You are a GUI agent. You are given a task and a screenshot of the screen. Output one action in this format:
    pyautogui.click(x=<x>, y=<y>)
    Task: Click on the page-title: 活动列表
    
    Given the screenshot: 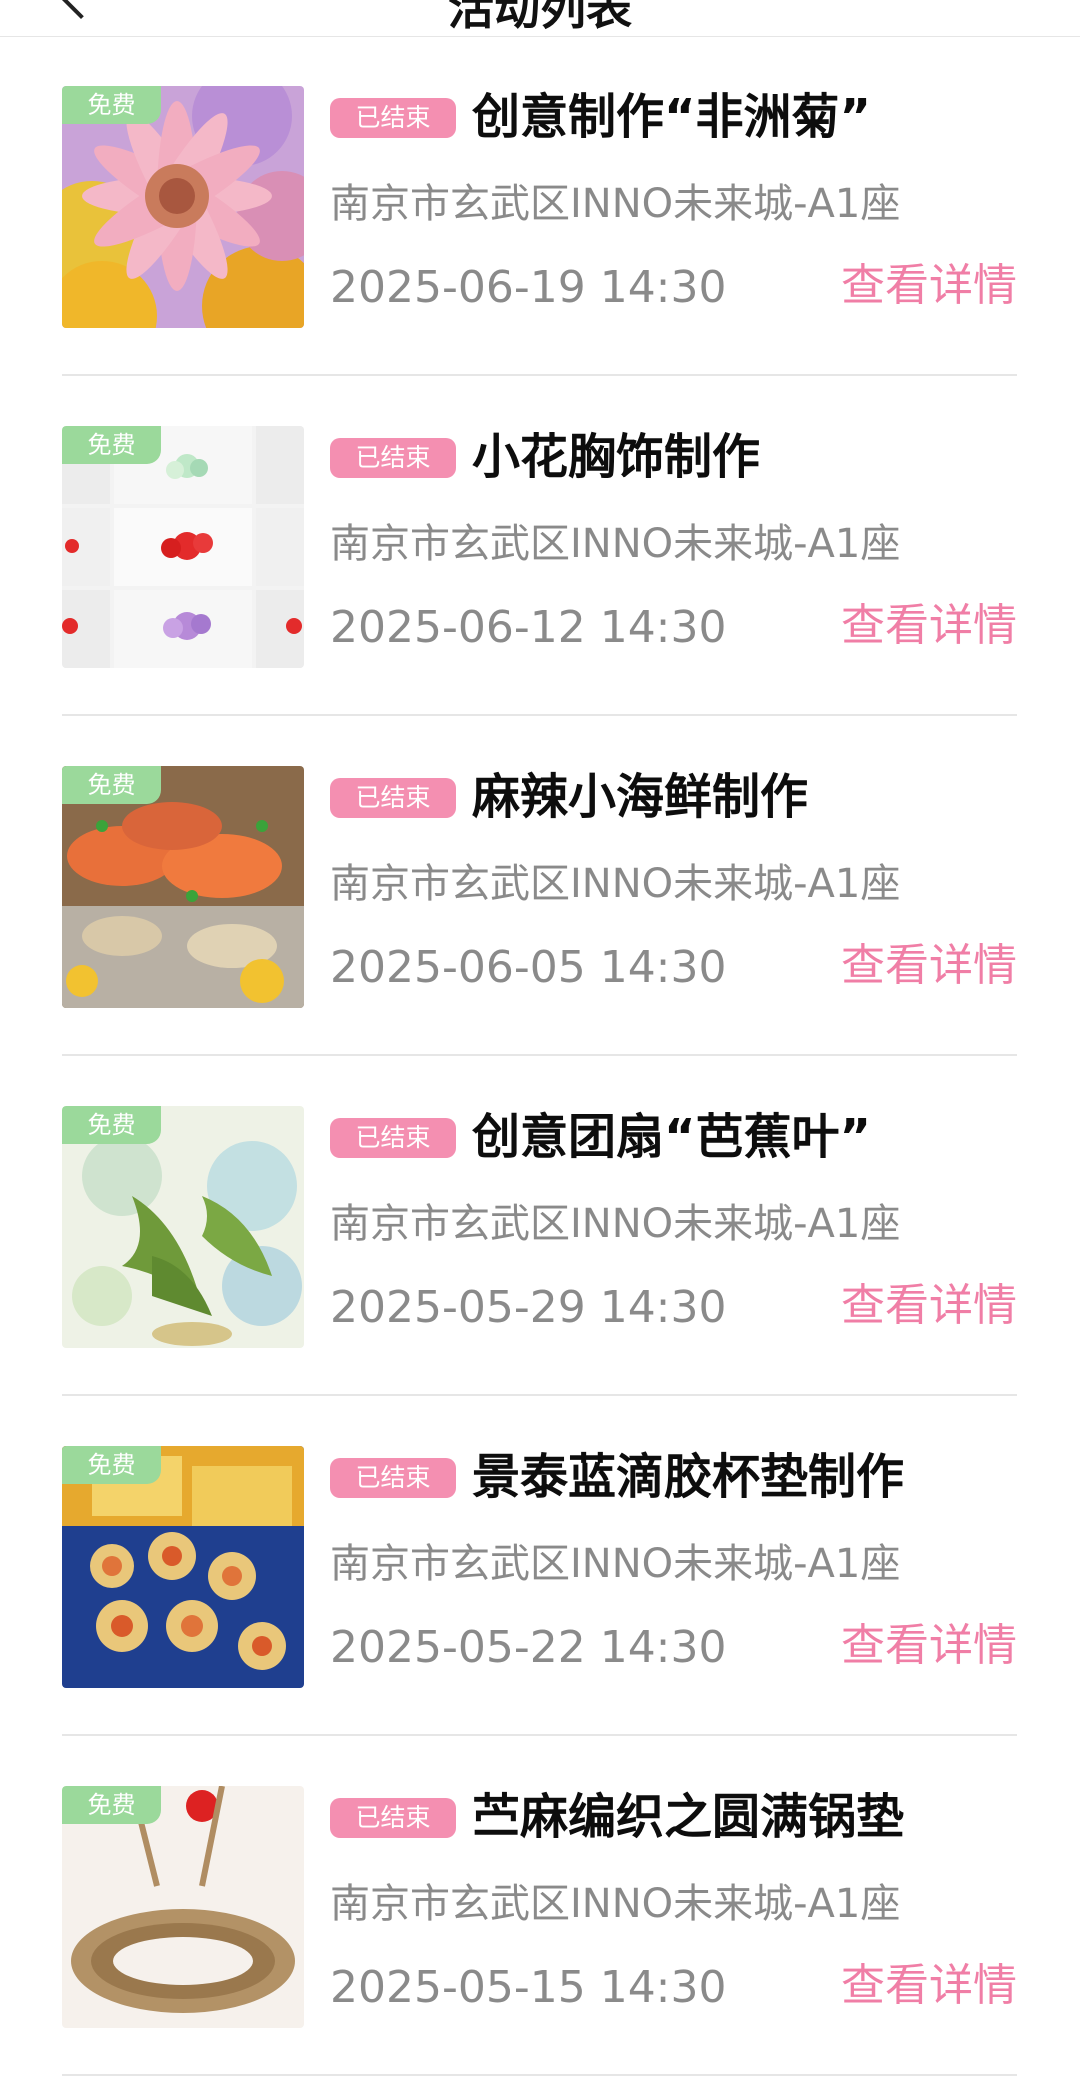 What is the action you would take?
    pyautogui.click(x=540, y=17)
    